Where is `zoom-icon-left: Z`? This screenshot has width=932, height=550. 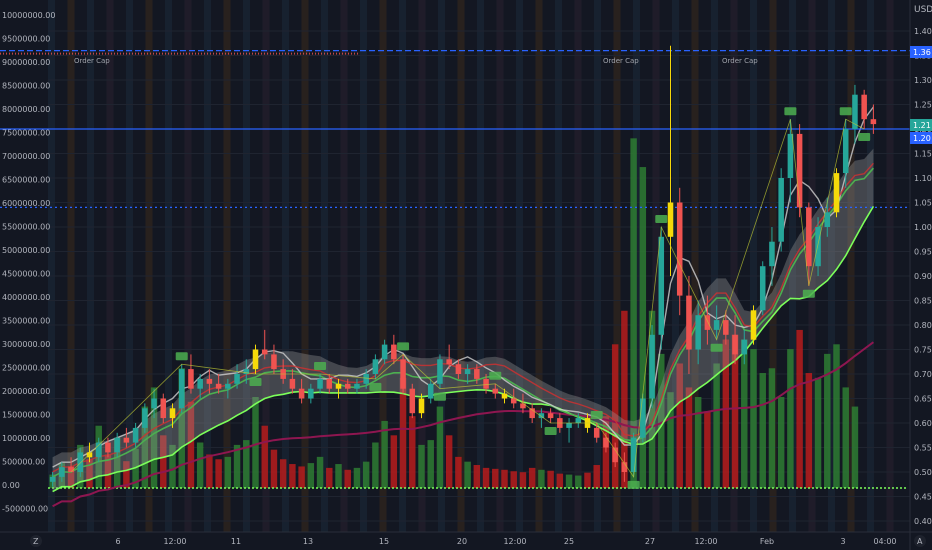
zoom-icon-left: Z is located at coordinates (36, 541).